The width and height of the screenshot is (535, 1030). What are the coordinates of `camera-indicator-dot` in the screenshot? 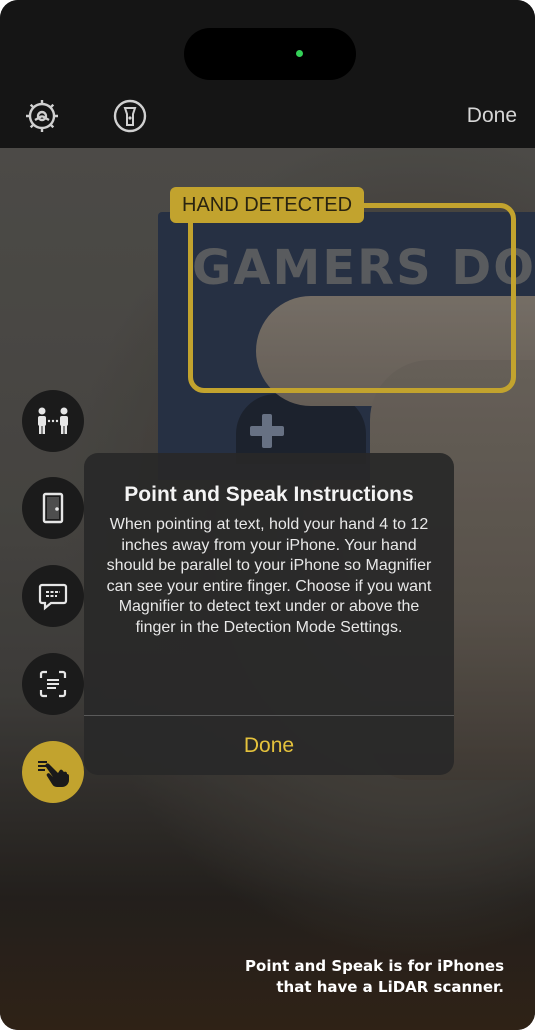 It's located at (299, 53).